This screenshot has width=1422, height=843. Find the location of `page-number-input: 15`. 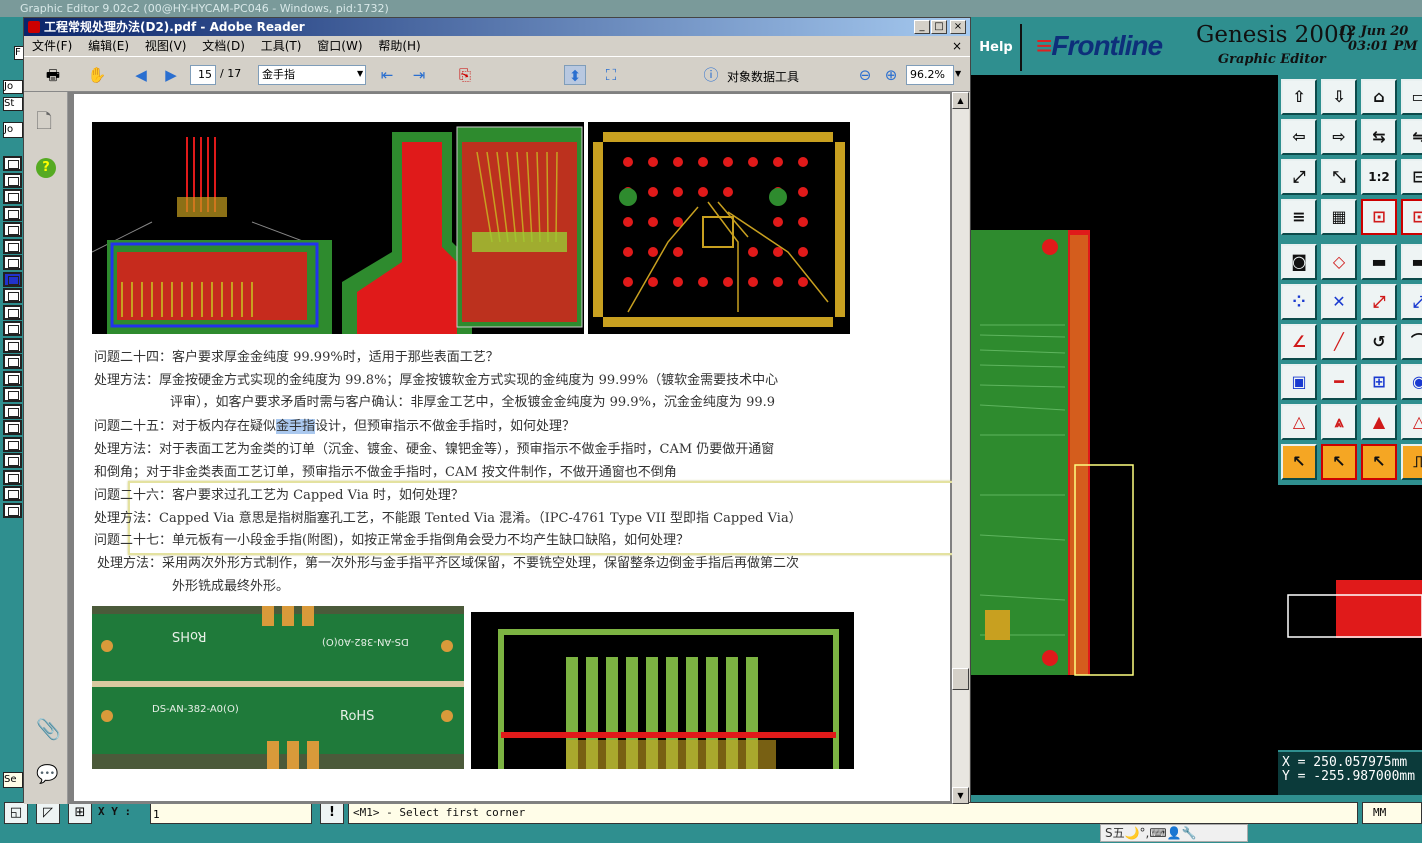

page-number-input: 15 is located at coordinates (203, 75).